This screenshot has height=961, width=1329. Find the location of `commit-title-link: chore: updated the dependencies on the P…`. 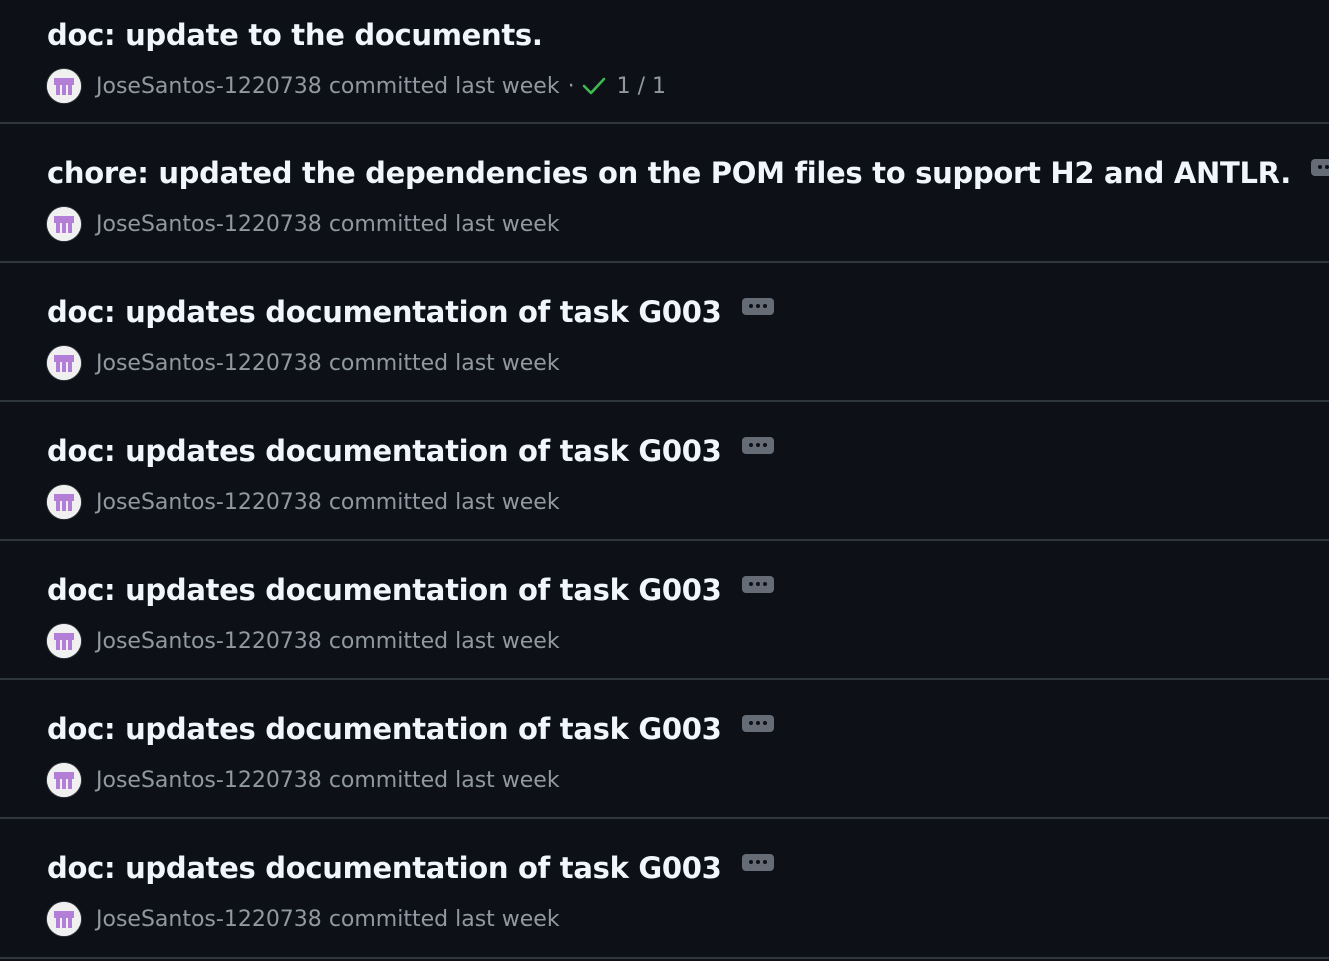

commit-title-link: chore: updated the dependencies on the P… is located at coordinates (669, 173).